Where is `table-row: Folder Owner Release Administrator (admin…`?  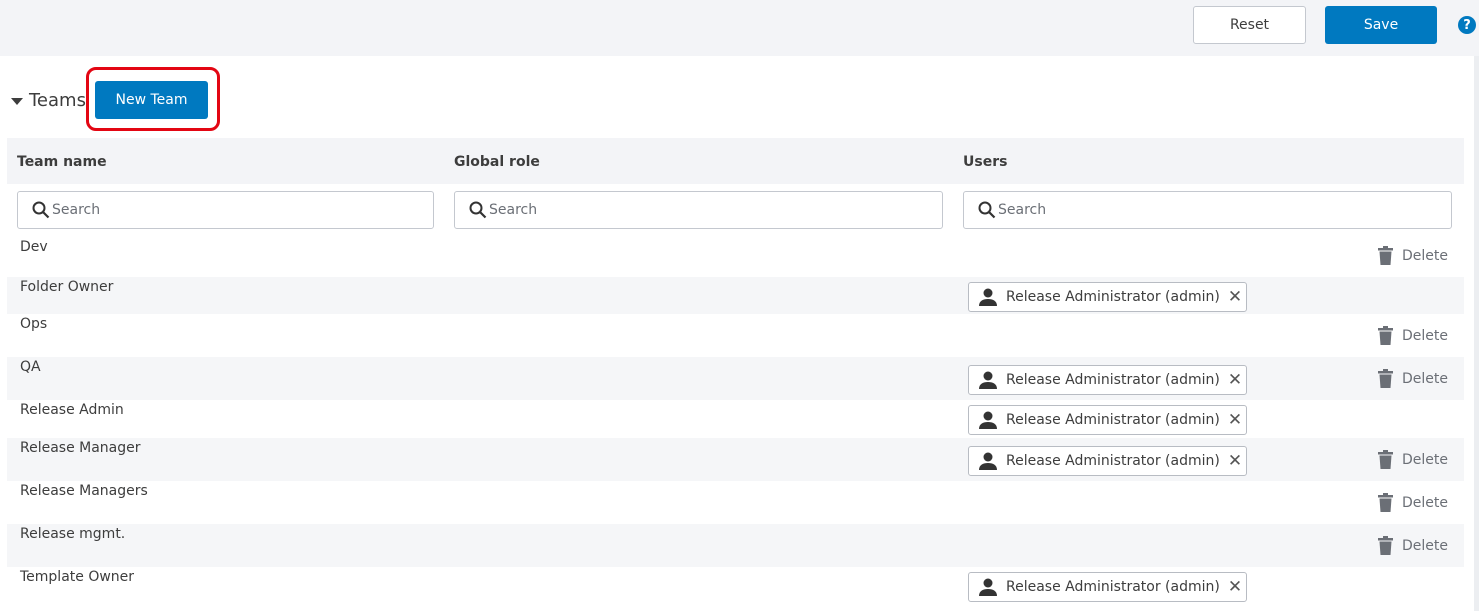
table-row: Folder Owner Release Administrator (admin… is located at coordinates (735, 295).